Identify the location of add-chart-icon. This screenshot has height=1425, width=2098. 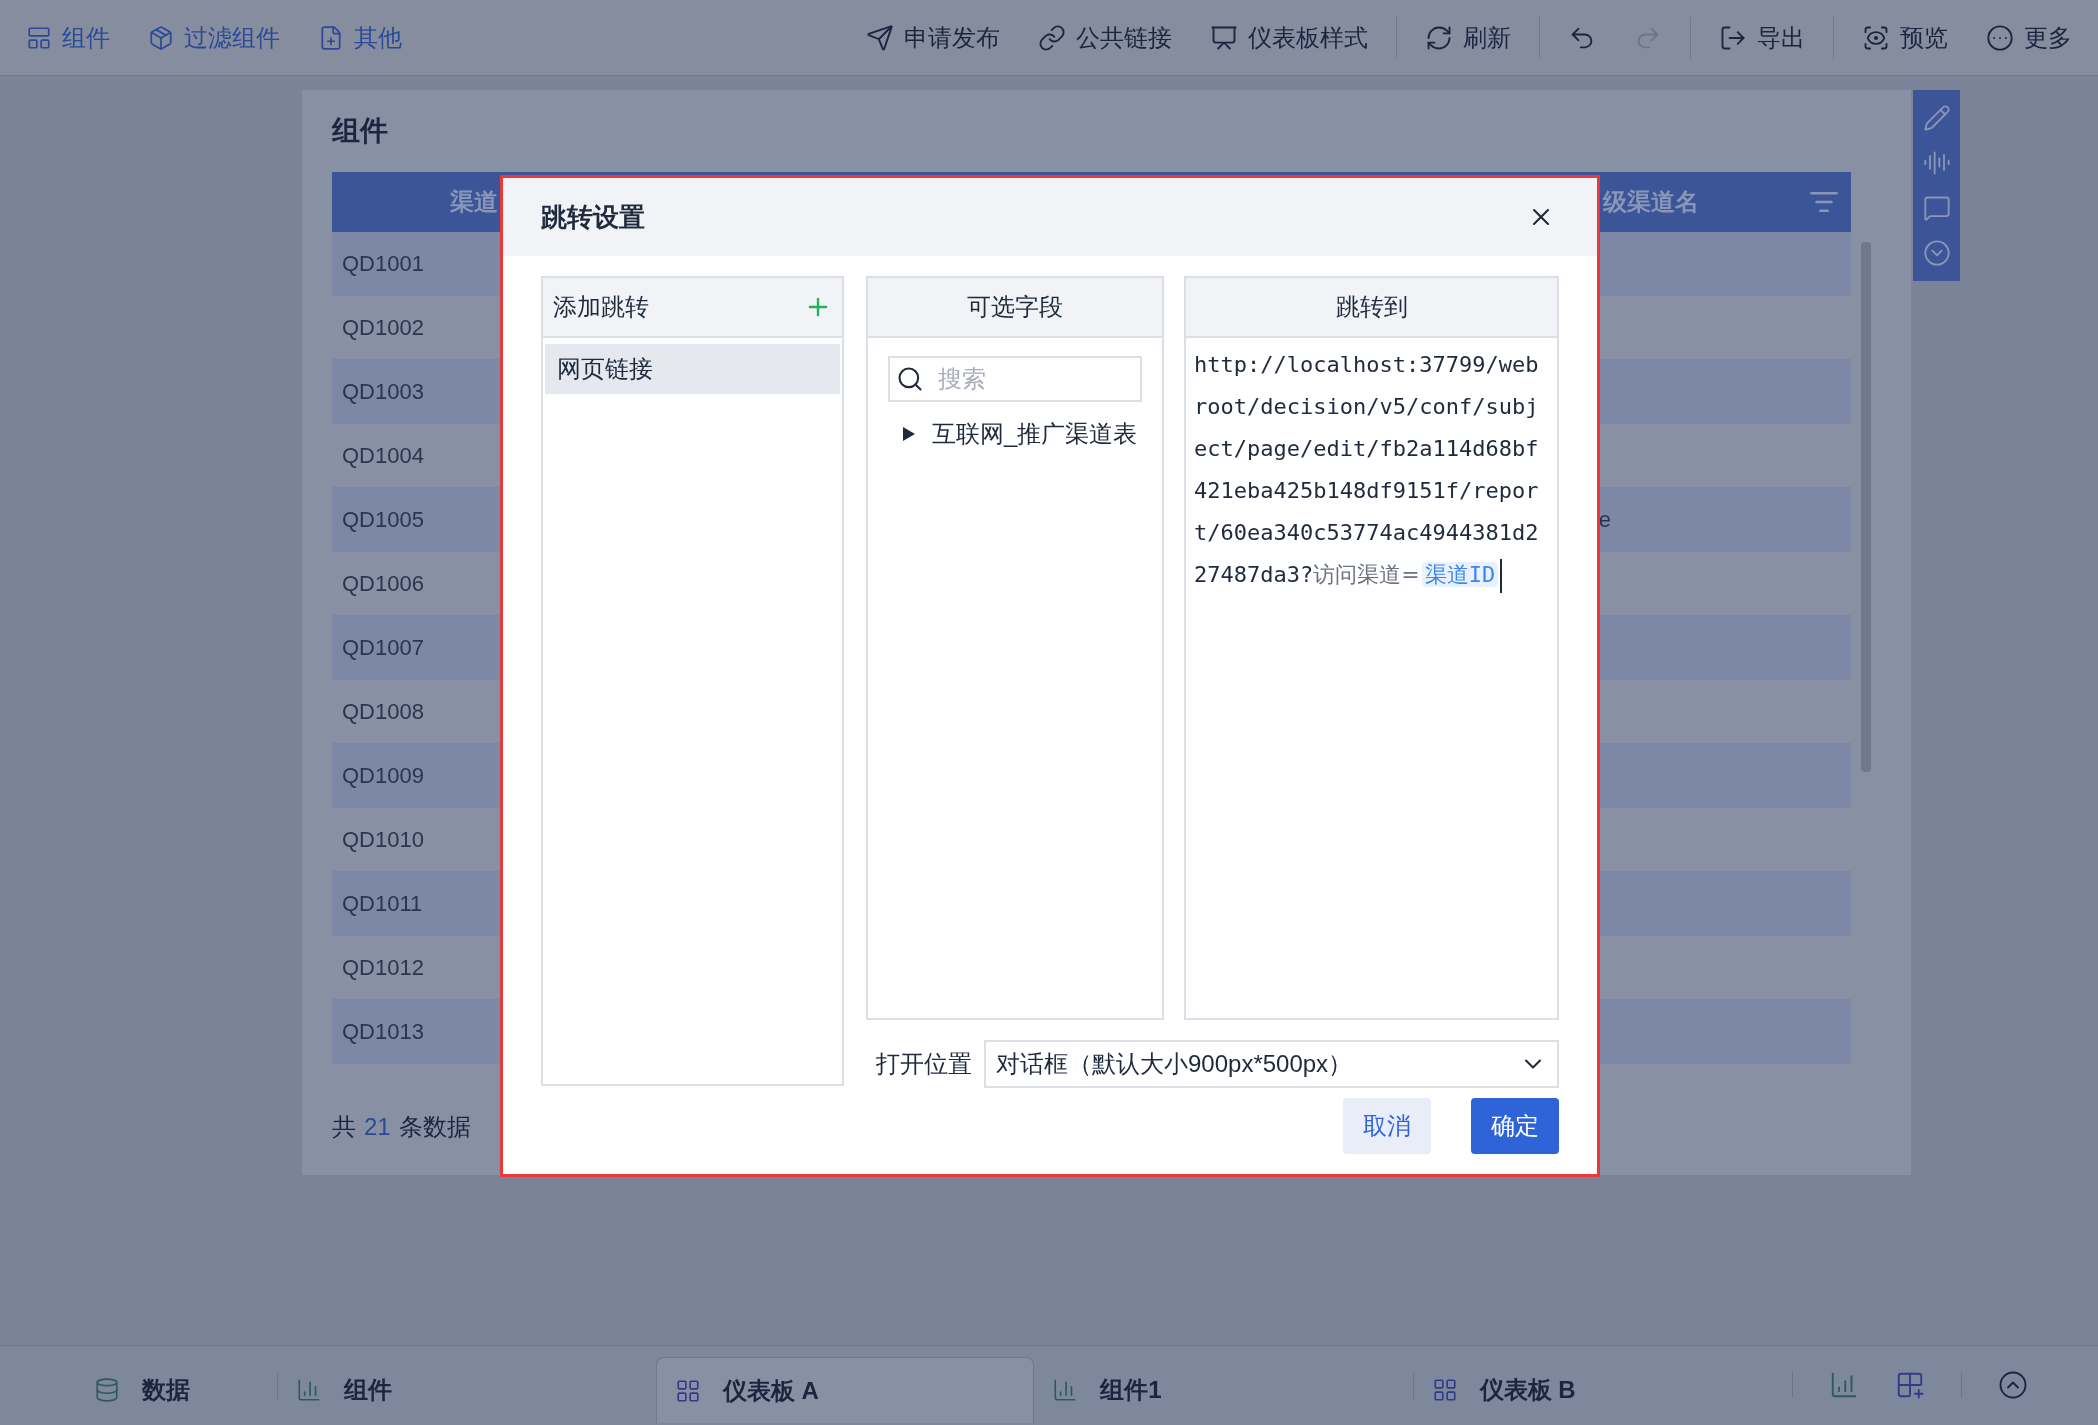
(1844, 1385).